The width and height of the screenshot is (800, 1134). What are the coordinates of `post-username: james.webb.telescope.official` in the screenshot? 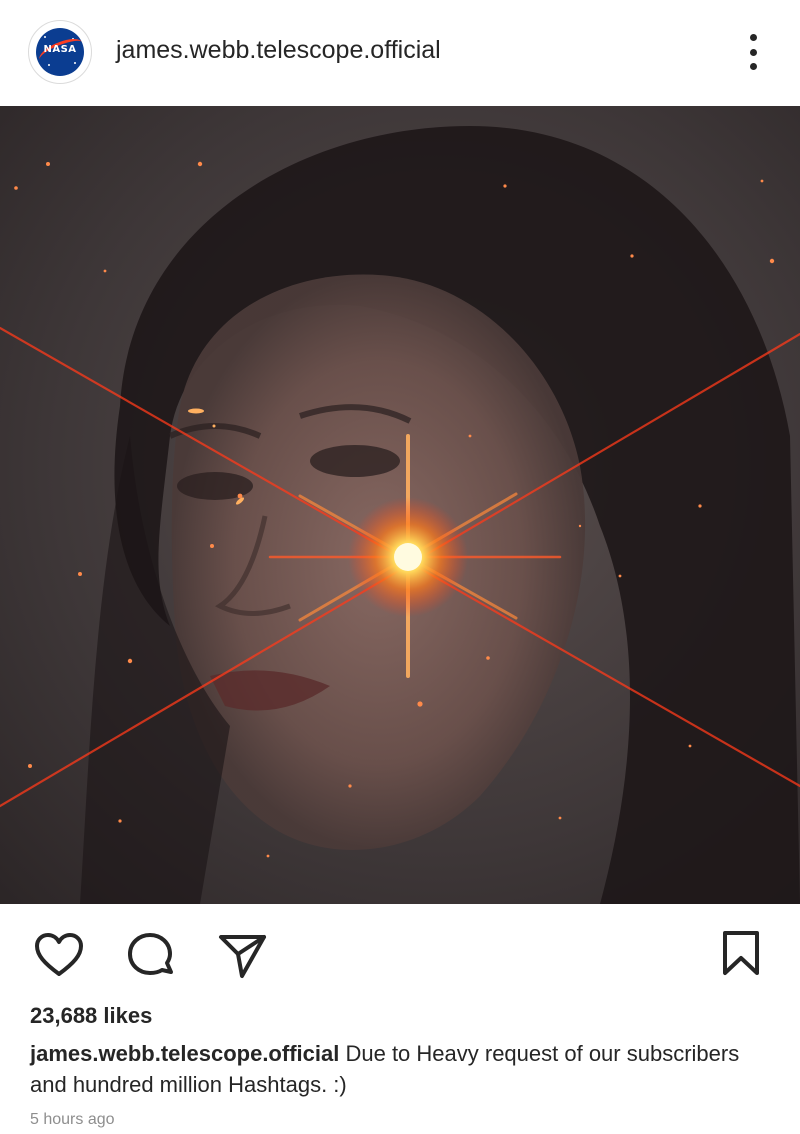 It's located at (278, 50).